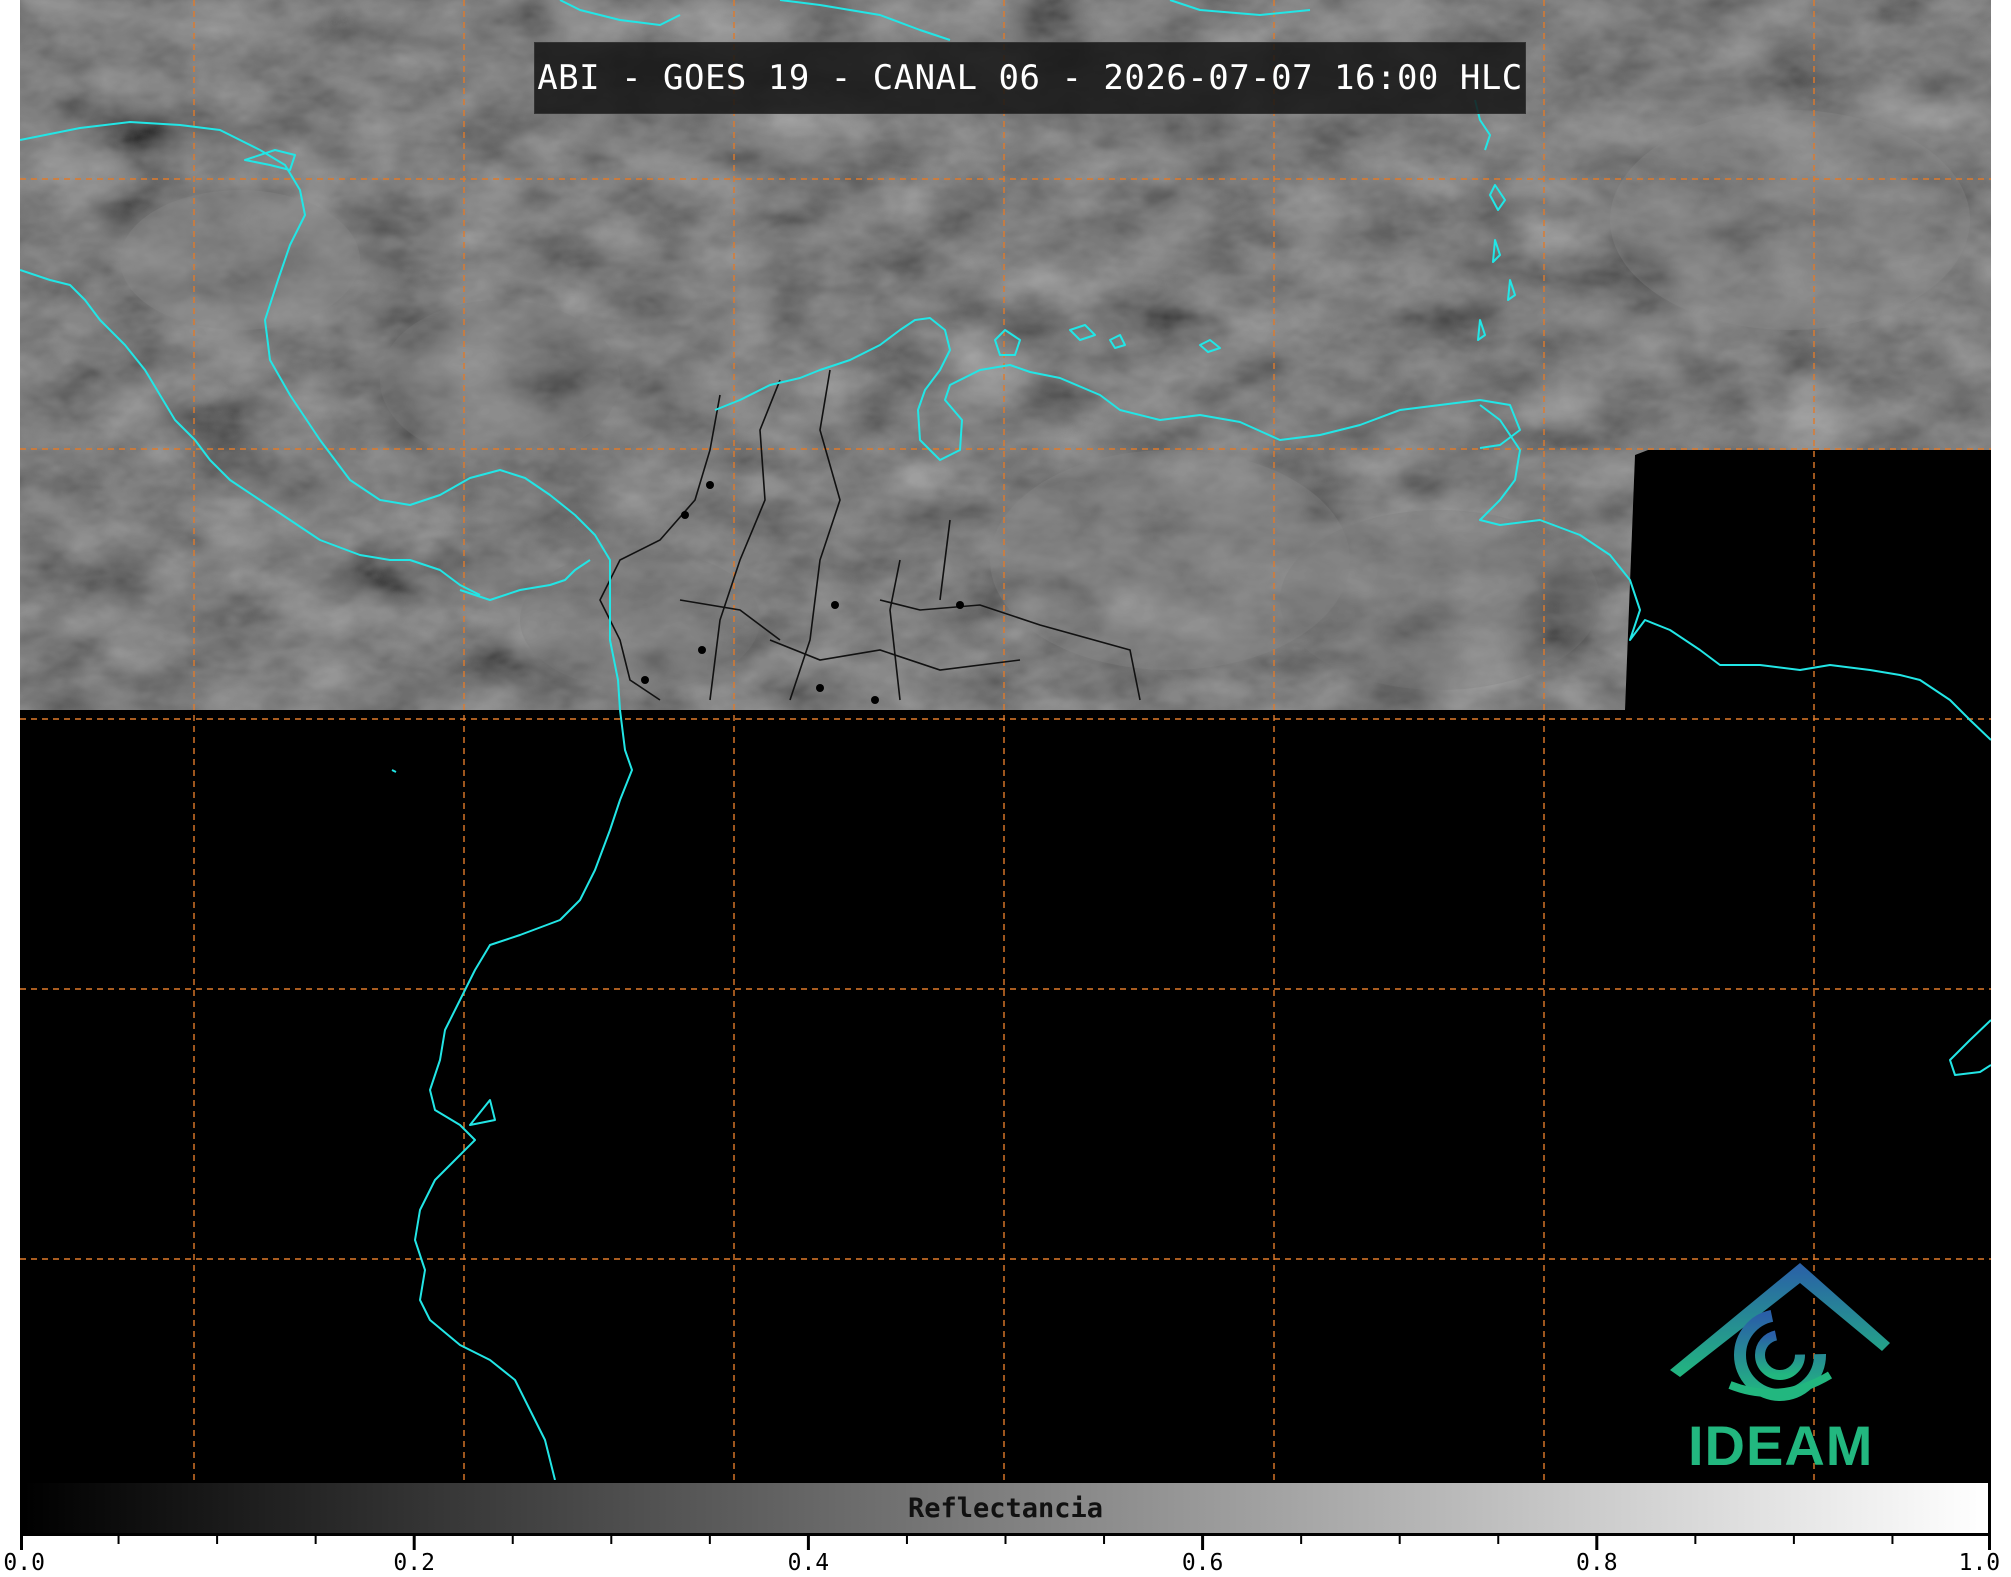 The width and height of the screenshot is (2011, 1577). Describe the element at coordinates (1005, 1543) in the screenshot. I see `colorbar-ticks` at that location.